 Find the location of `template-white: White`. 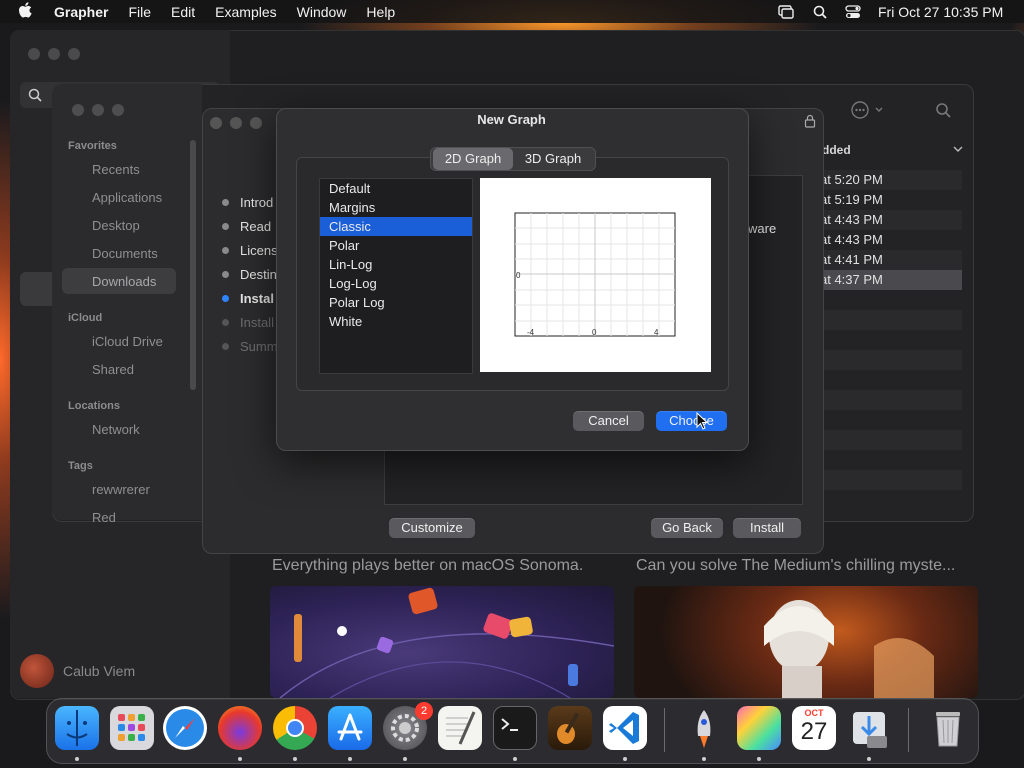

template-white: White is located at coordinates (396, 321).